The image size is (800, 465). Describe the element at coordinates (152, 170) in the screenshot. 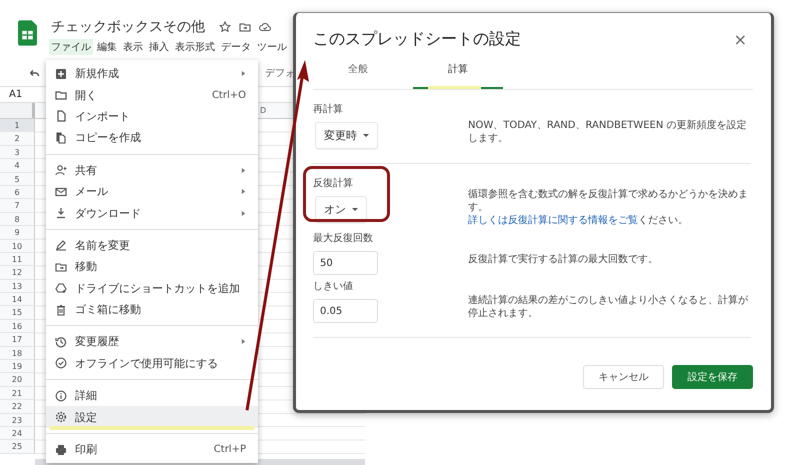

I see `menu-item: 共有` at that location.